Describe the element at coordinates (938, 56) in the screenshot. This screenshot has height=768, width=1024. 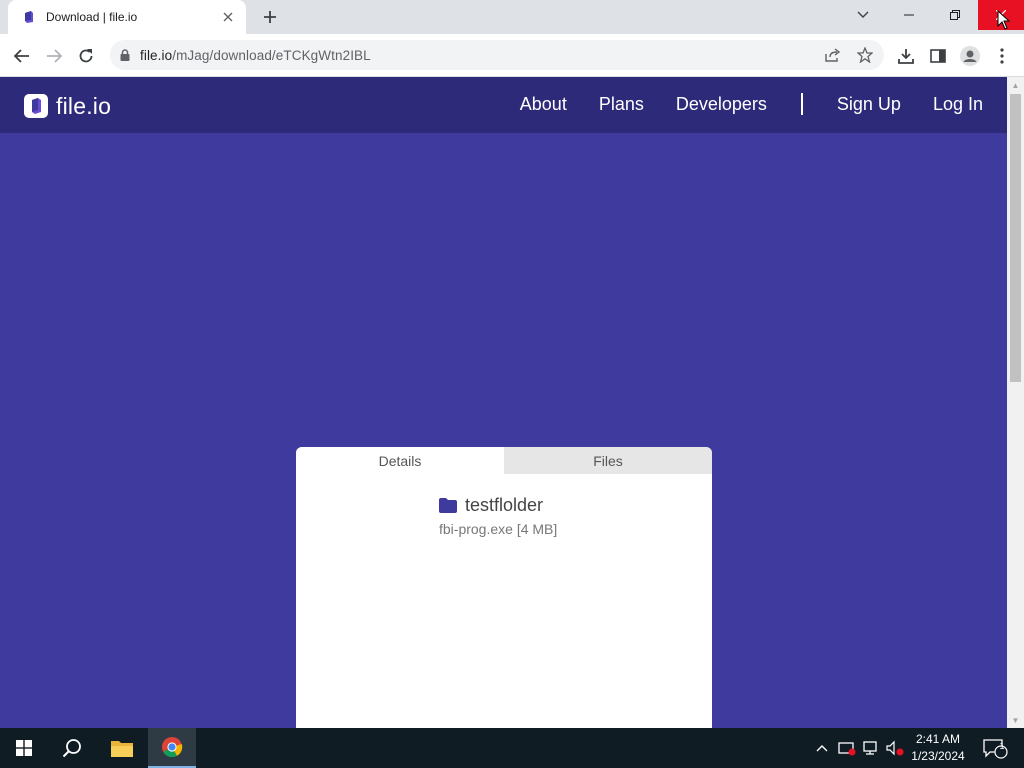
I see `side-panel-icon` at that location.